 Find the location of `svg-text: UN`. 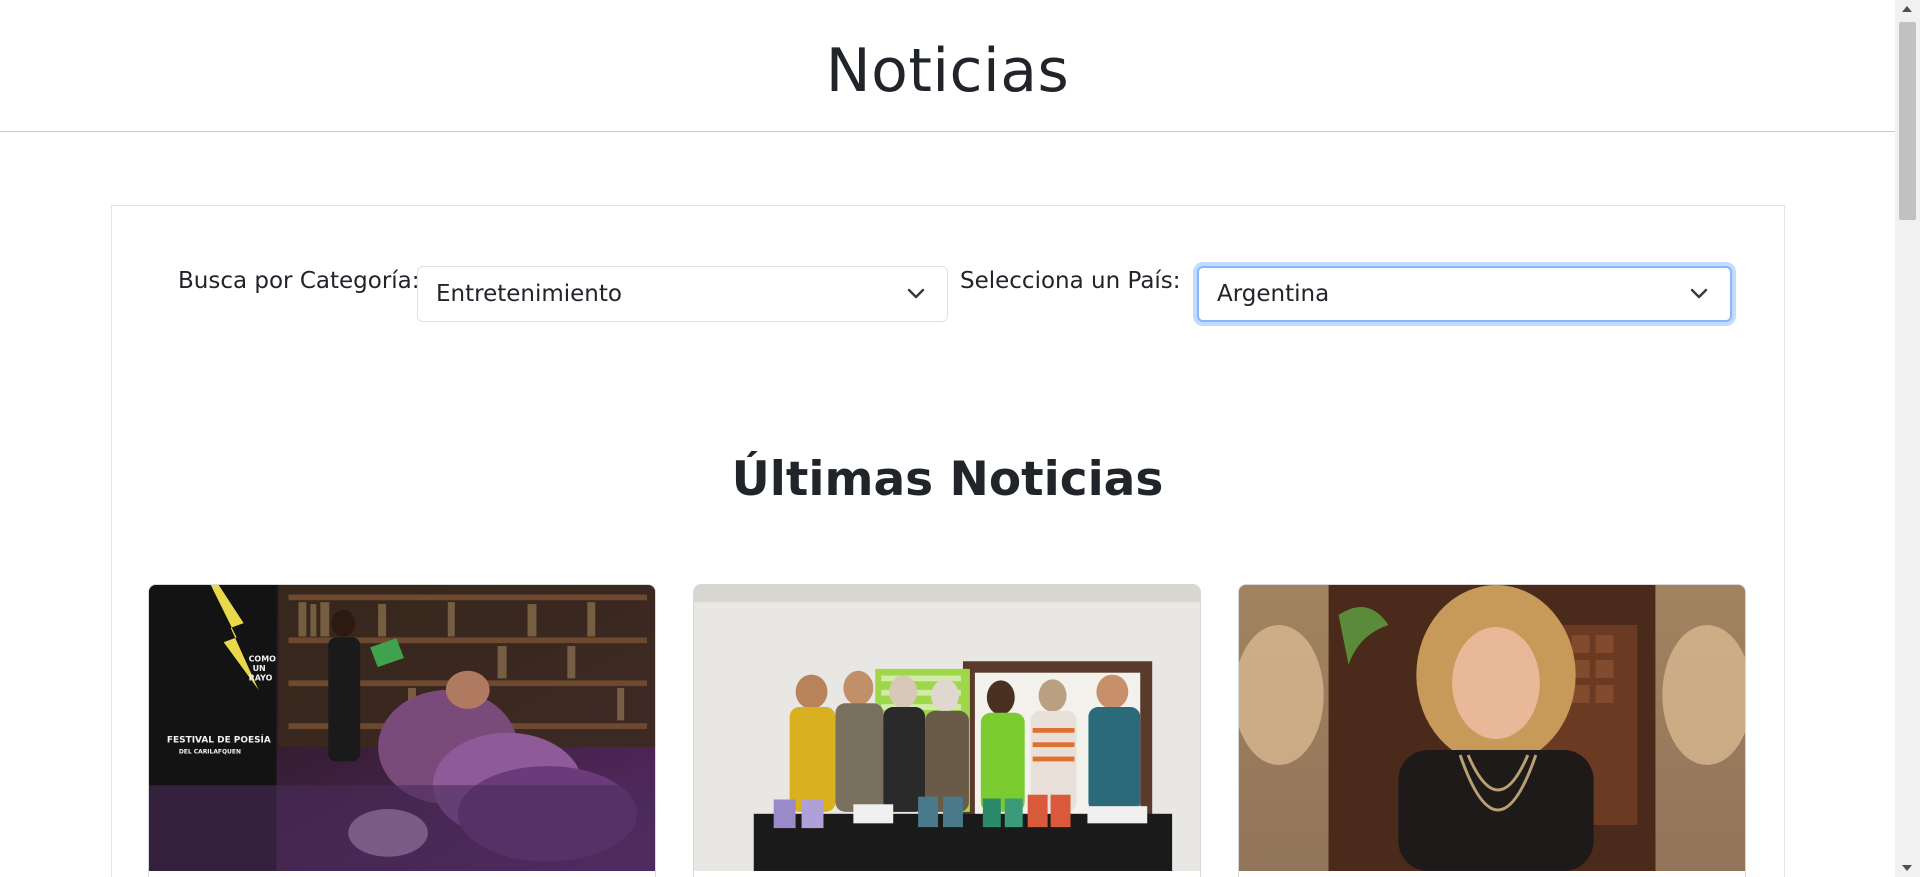

svg-text: UN is located at coordinates (259, 668).